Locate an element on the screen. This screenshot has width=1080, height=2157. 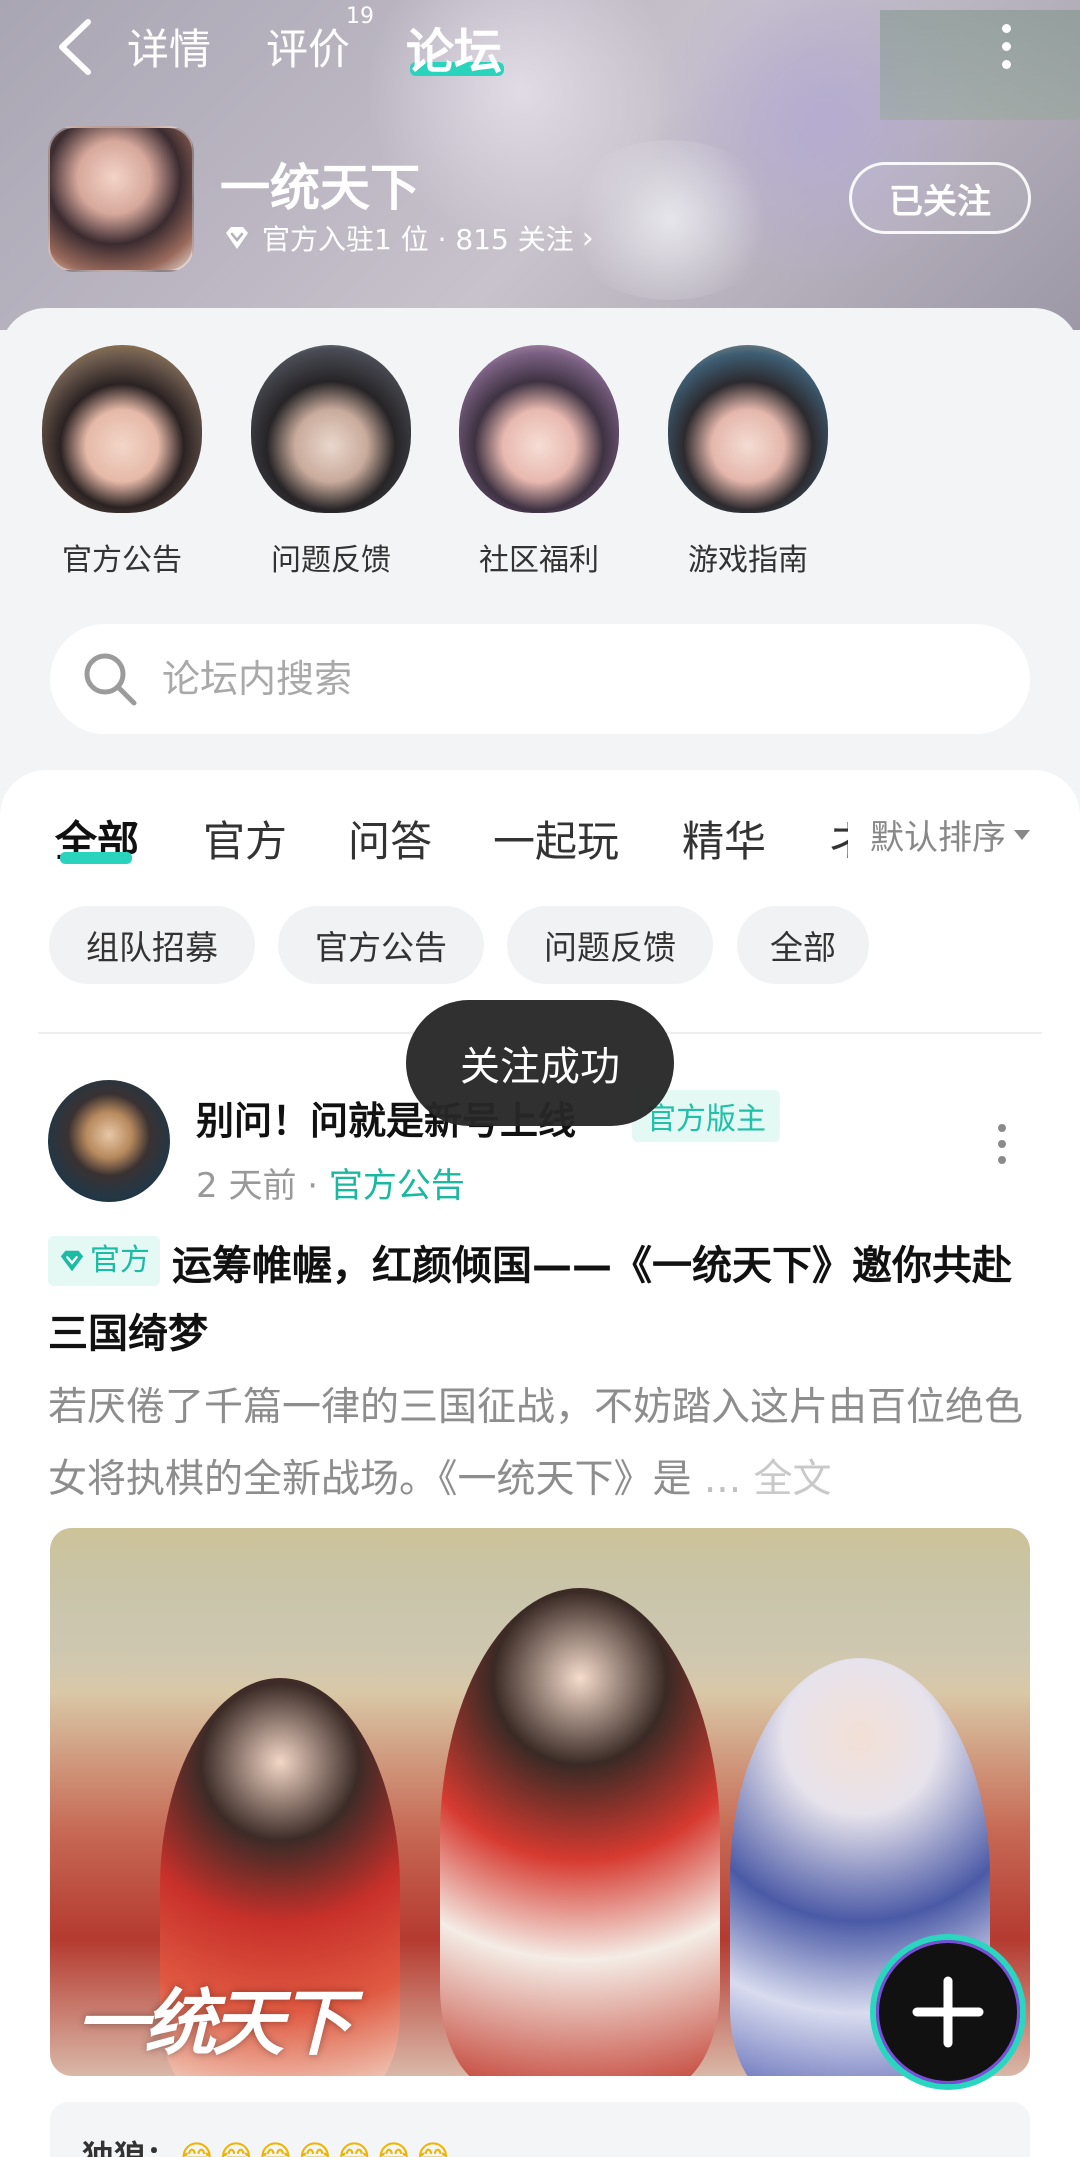
post-title: 官方 运筹帷幄，红颜倾国——《一统天下》邀你共赴三国绮梦 is located at coordinates (543, 1300).